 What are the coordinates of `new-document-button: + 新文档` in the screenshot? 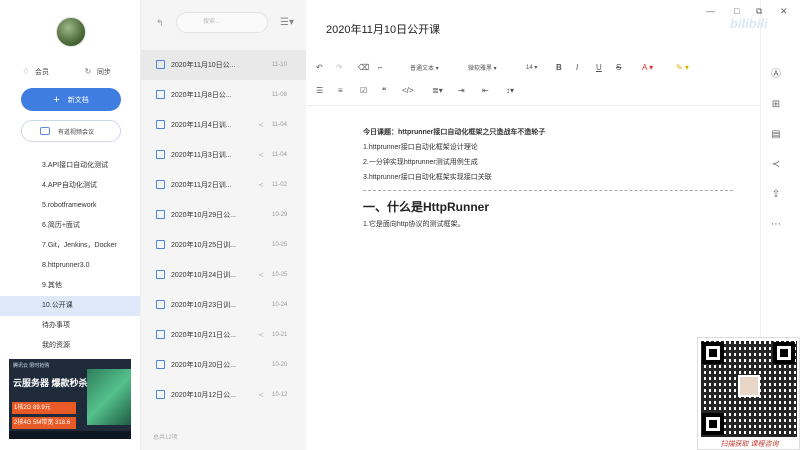 It's located at (71, 99).